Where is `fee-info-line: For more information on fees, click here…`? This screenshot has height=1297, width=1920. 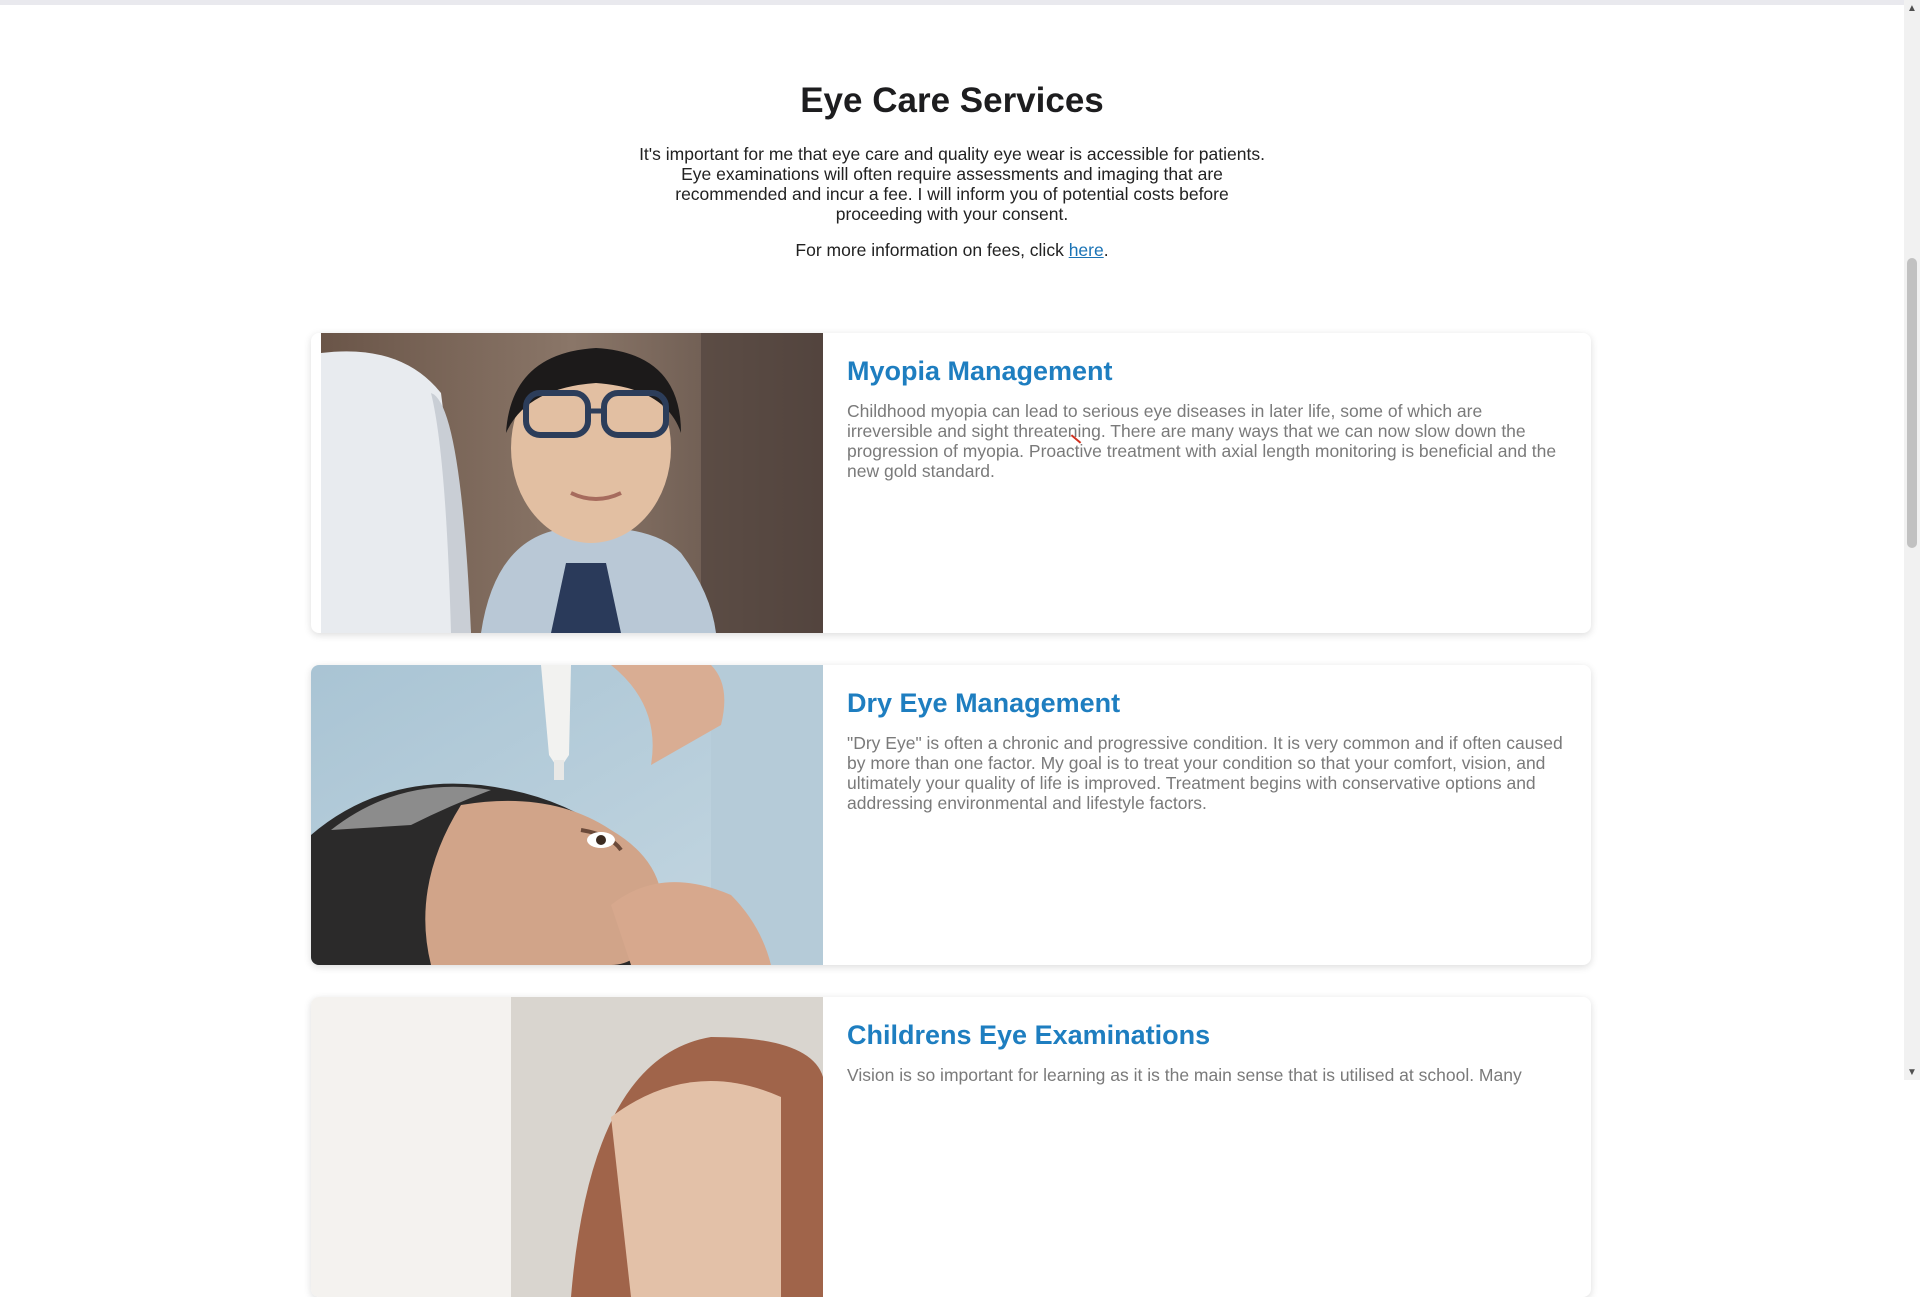 fee-info-line: For more information on fees, click here… is located at coordinates (952, 250).